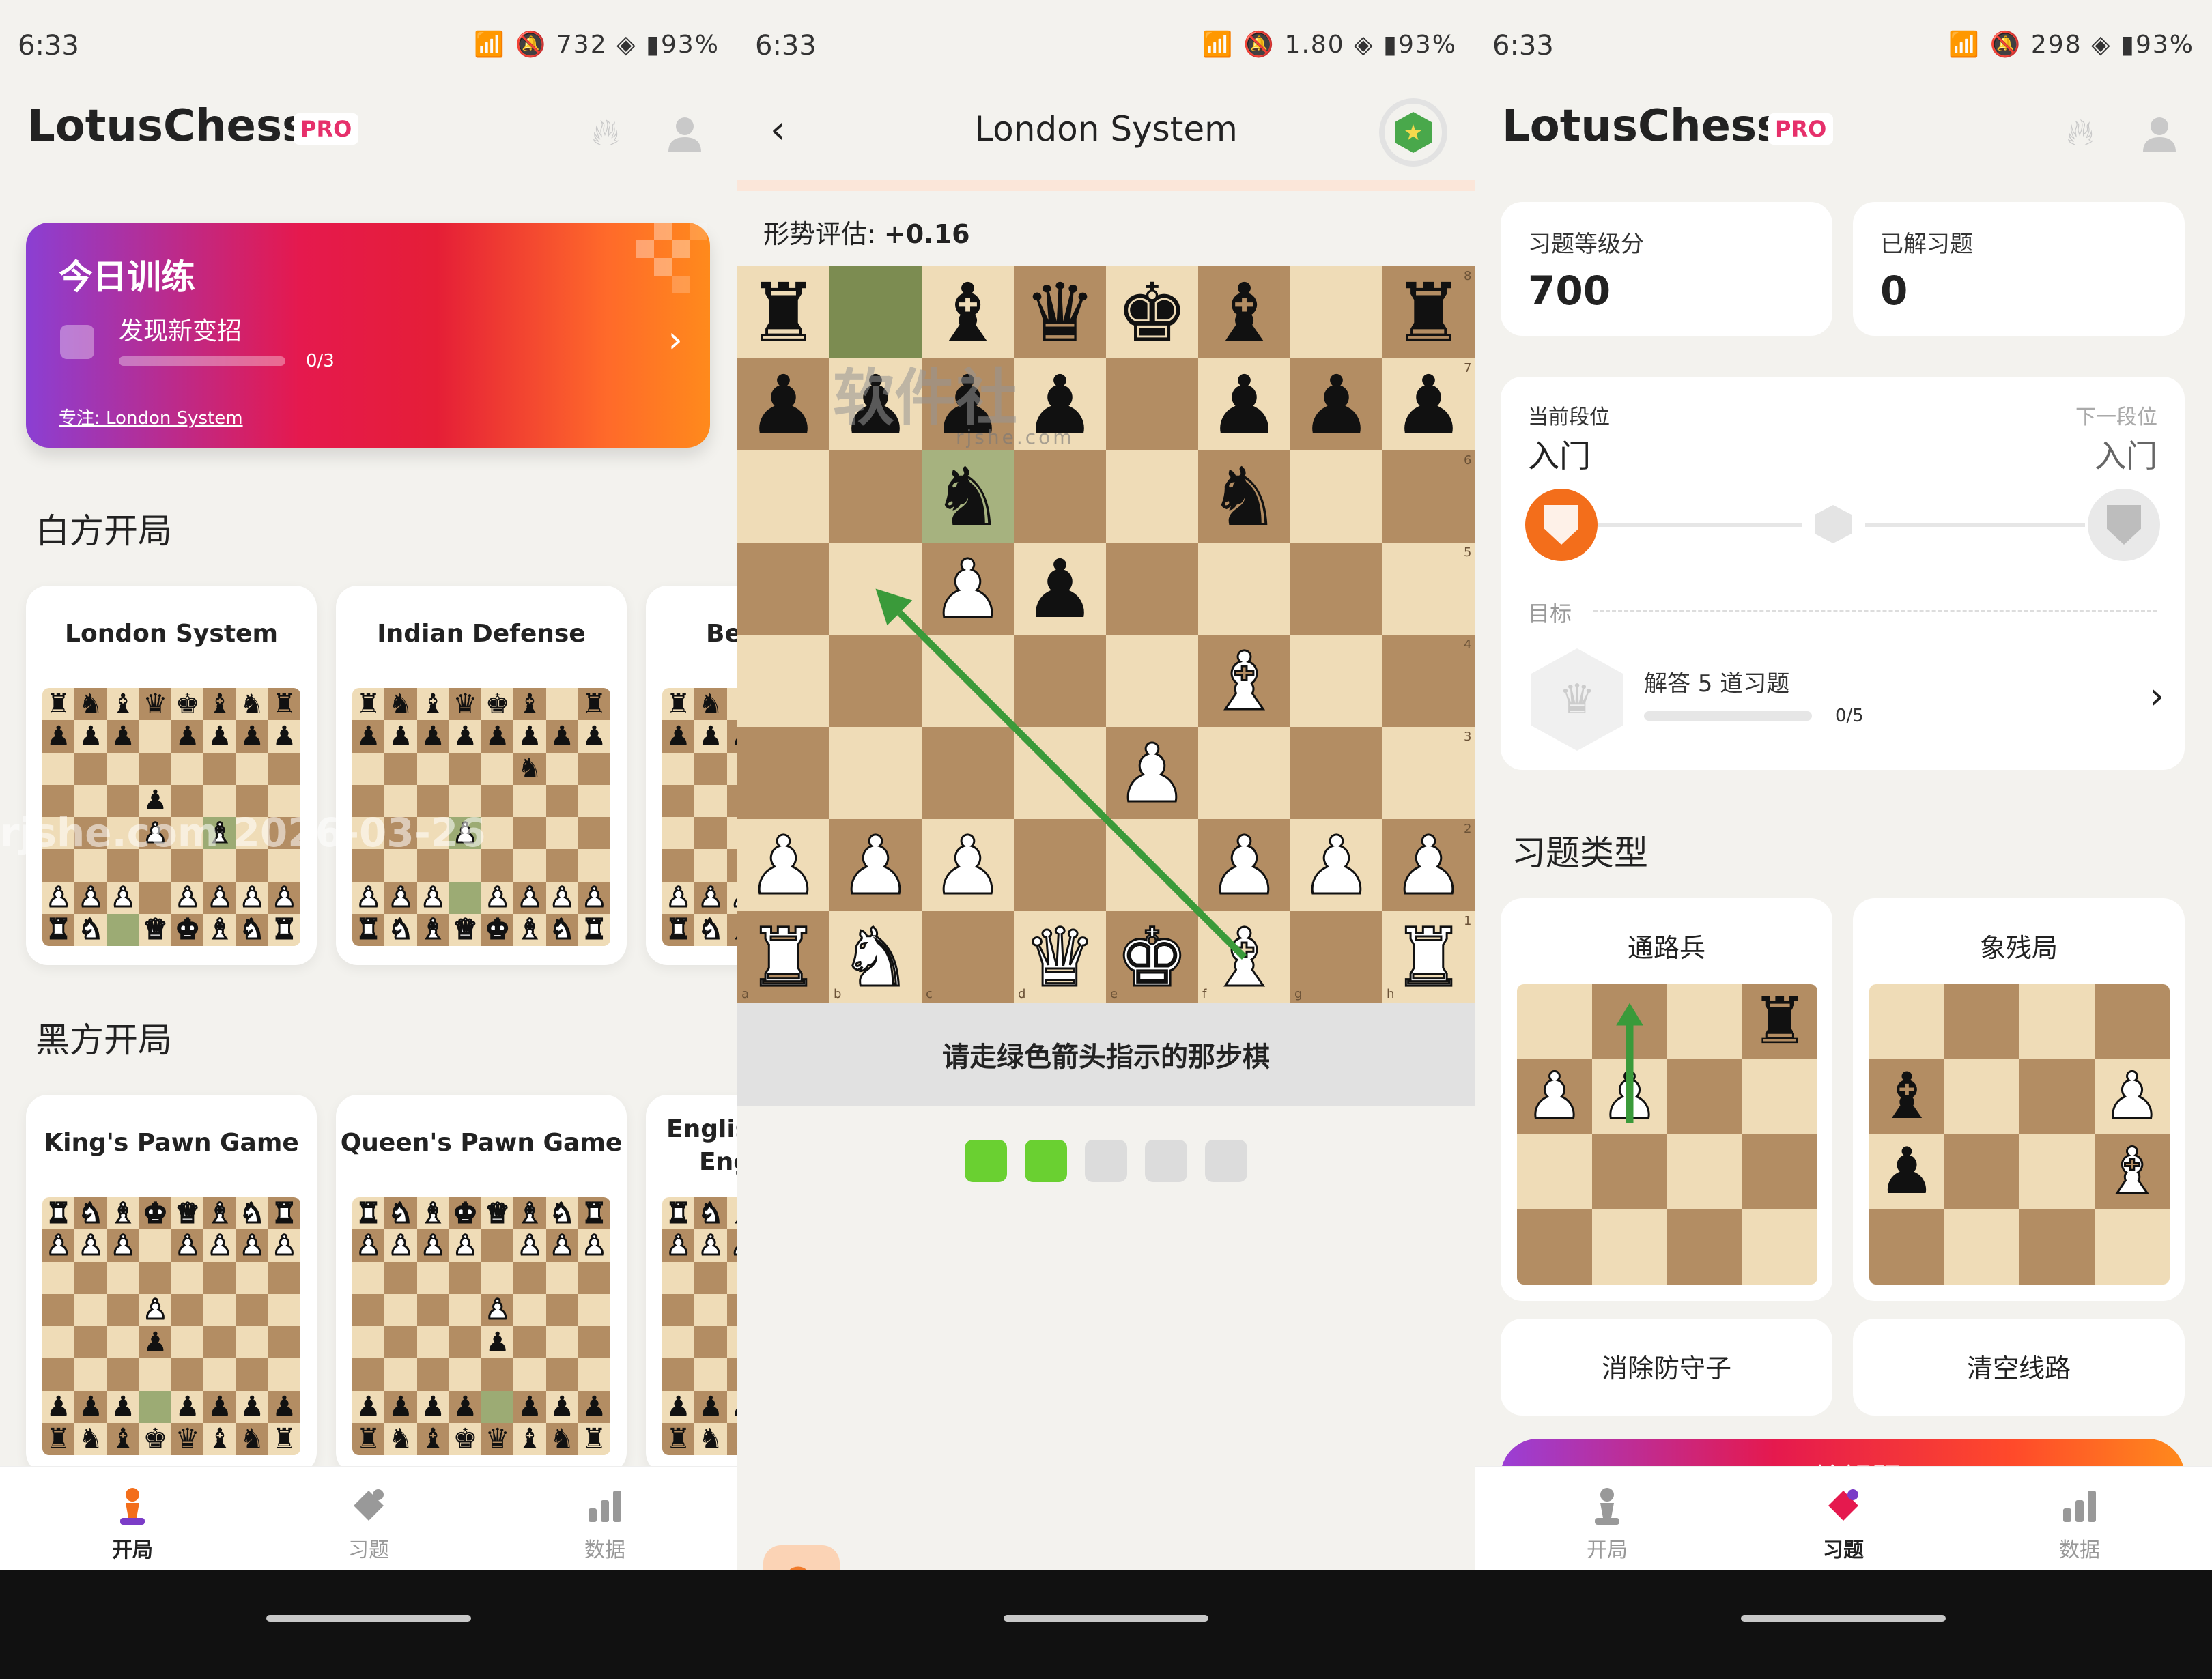 The width and height of the screenshot is (2212, 1679). Describe the element at coordinates (1843, 1550) in the screenshot. I see `tab-label: 习题` at that location.